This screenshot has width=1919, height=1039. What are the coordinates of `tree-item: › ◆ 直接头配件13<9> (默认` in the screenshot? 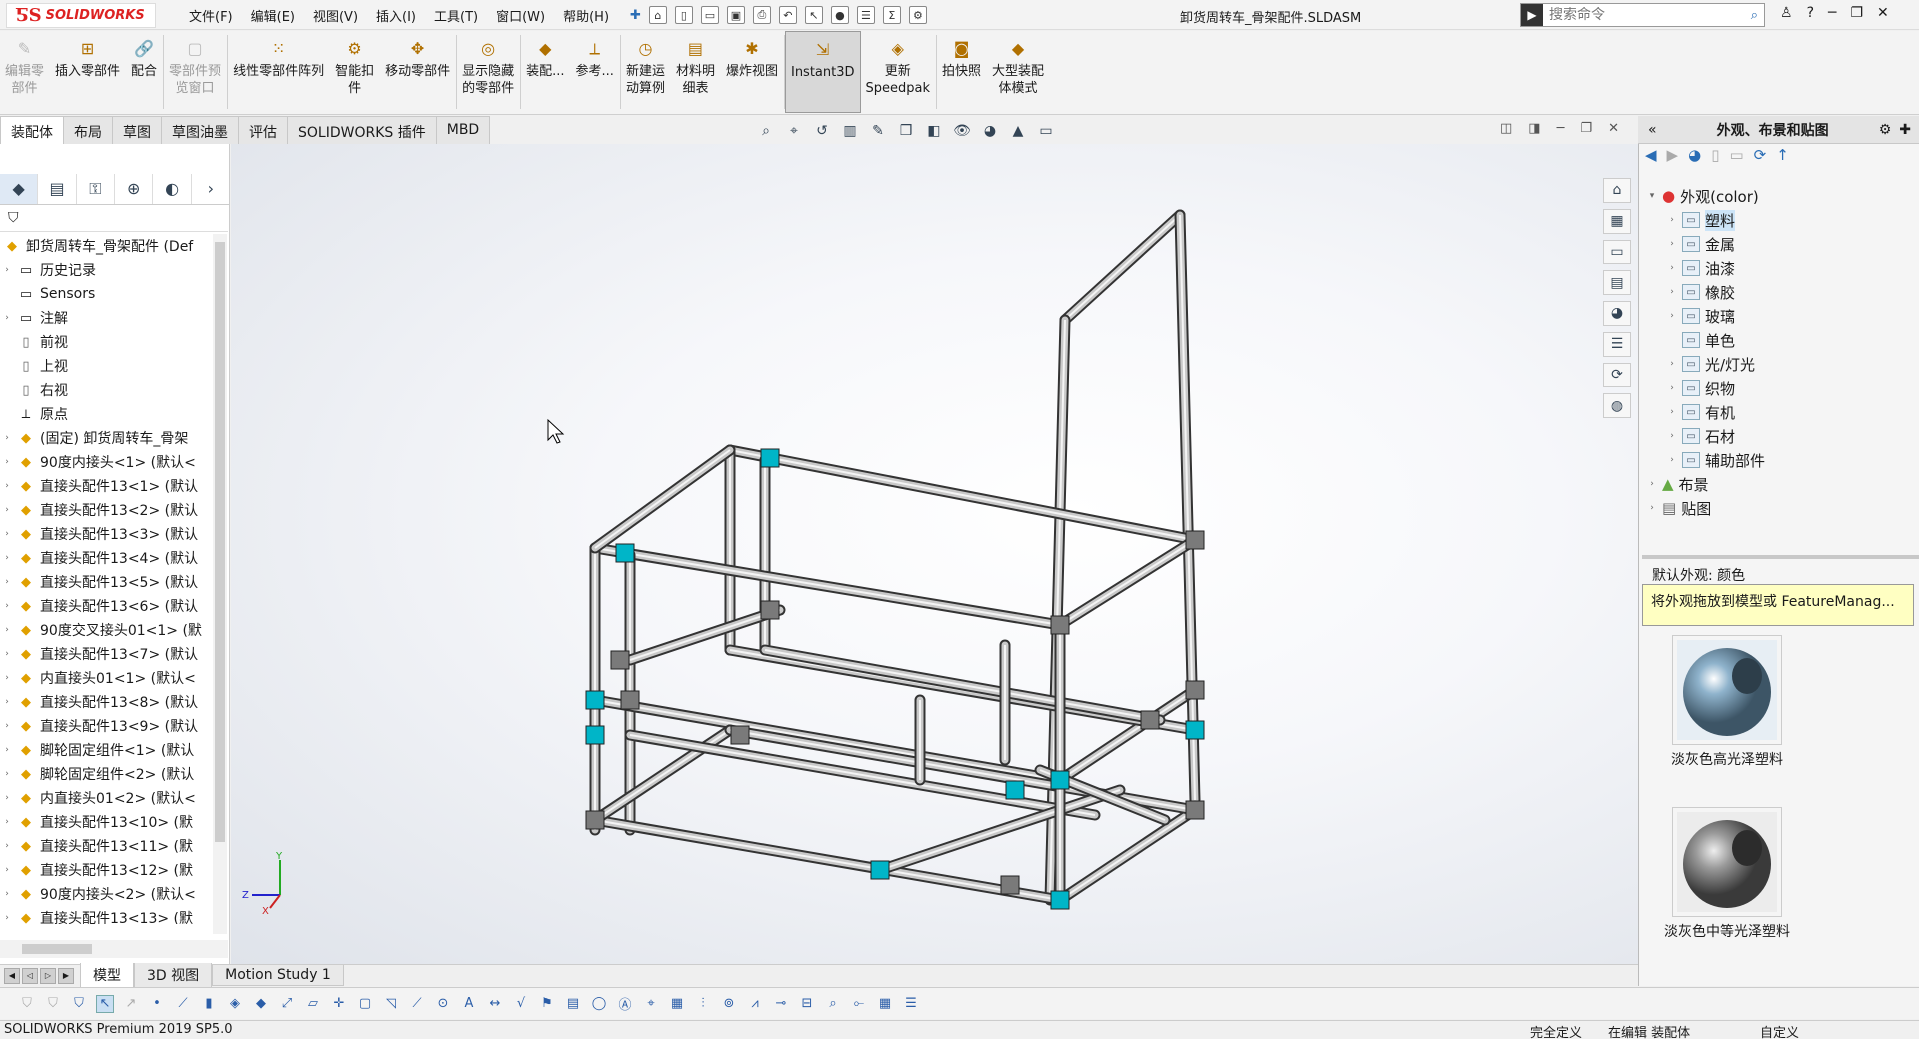 It's located at (106, 726).